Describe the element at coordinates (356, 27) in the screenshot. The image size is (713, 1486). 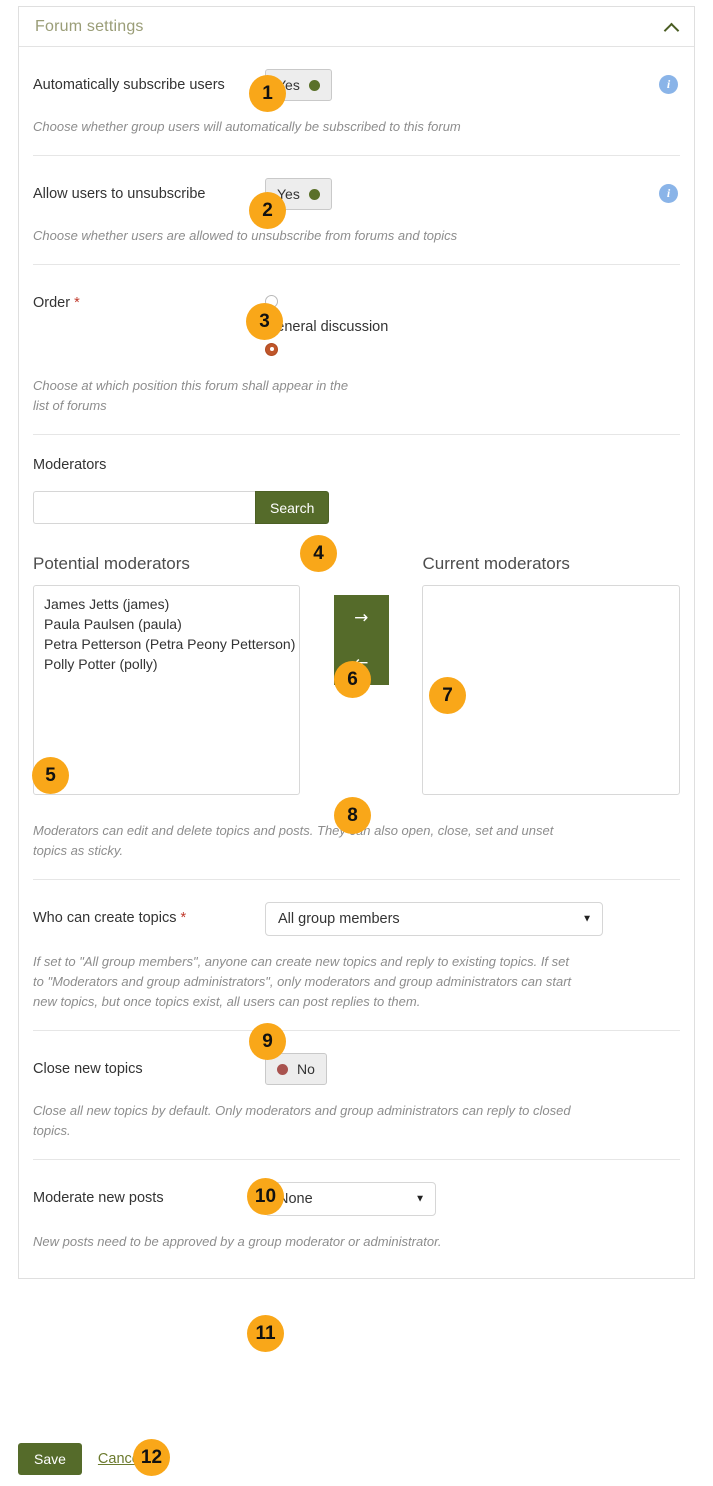
I see `panel-header: Forum settings` at that location.